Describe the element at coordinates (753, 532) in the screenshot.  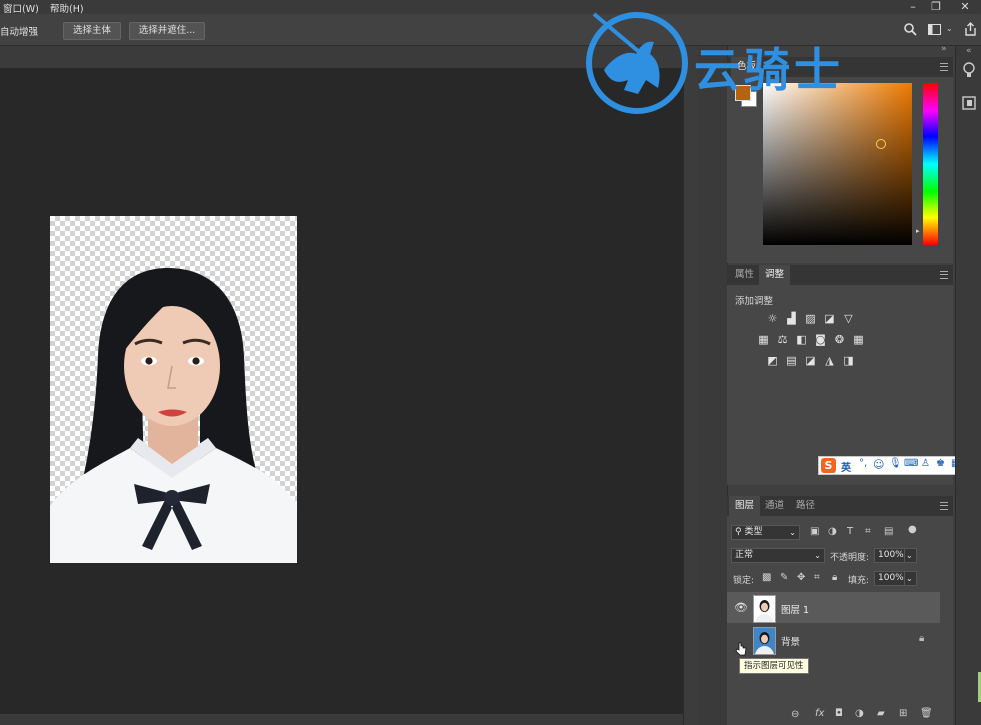
I see `layer-filter-value: 类型` at that location.